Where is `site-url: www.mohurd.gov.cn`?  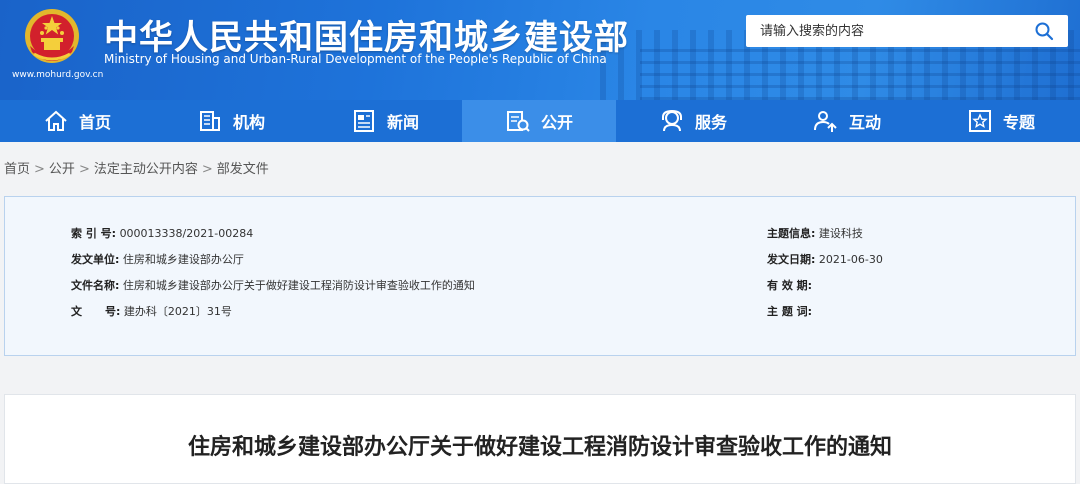 site-url: www.mohurd.gov.cn is located at coordinates (58, 75).